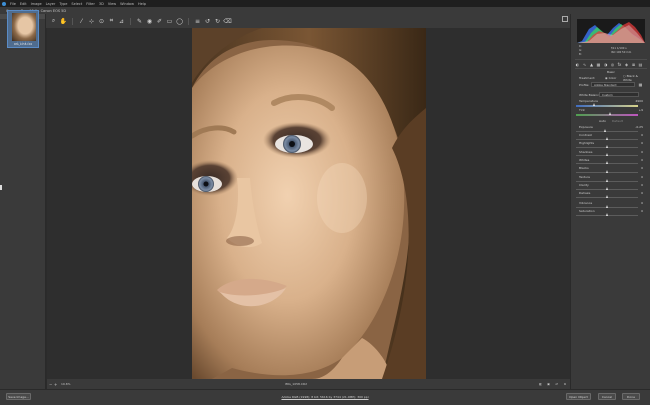 The width and height of the screenshot is (650, 405). What do you see at coordinates (635, 78) in the screenshot?
I see `treatment-bw-radio: ○ Black & White` at bounding box center [635, 78].